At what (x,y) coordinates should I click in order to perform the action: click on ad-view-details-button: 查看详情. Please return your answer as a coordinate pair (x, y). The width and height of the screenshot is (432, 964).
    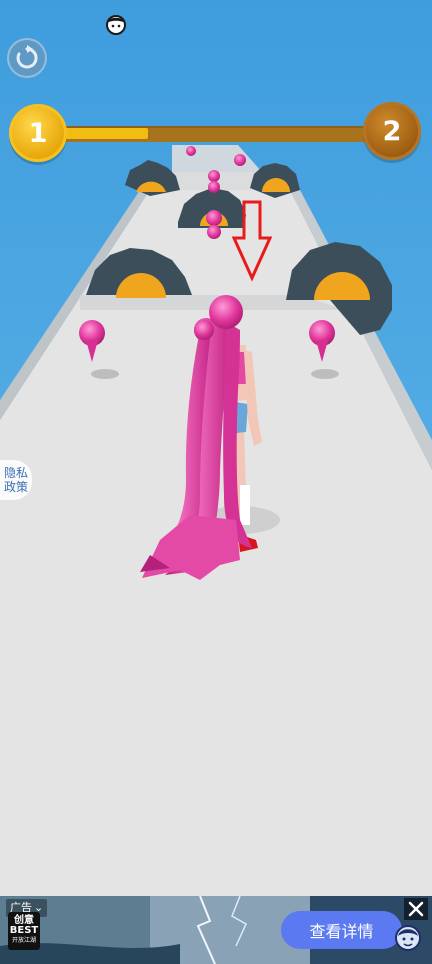
    Looking at the image, I should click on (341, 930).